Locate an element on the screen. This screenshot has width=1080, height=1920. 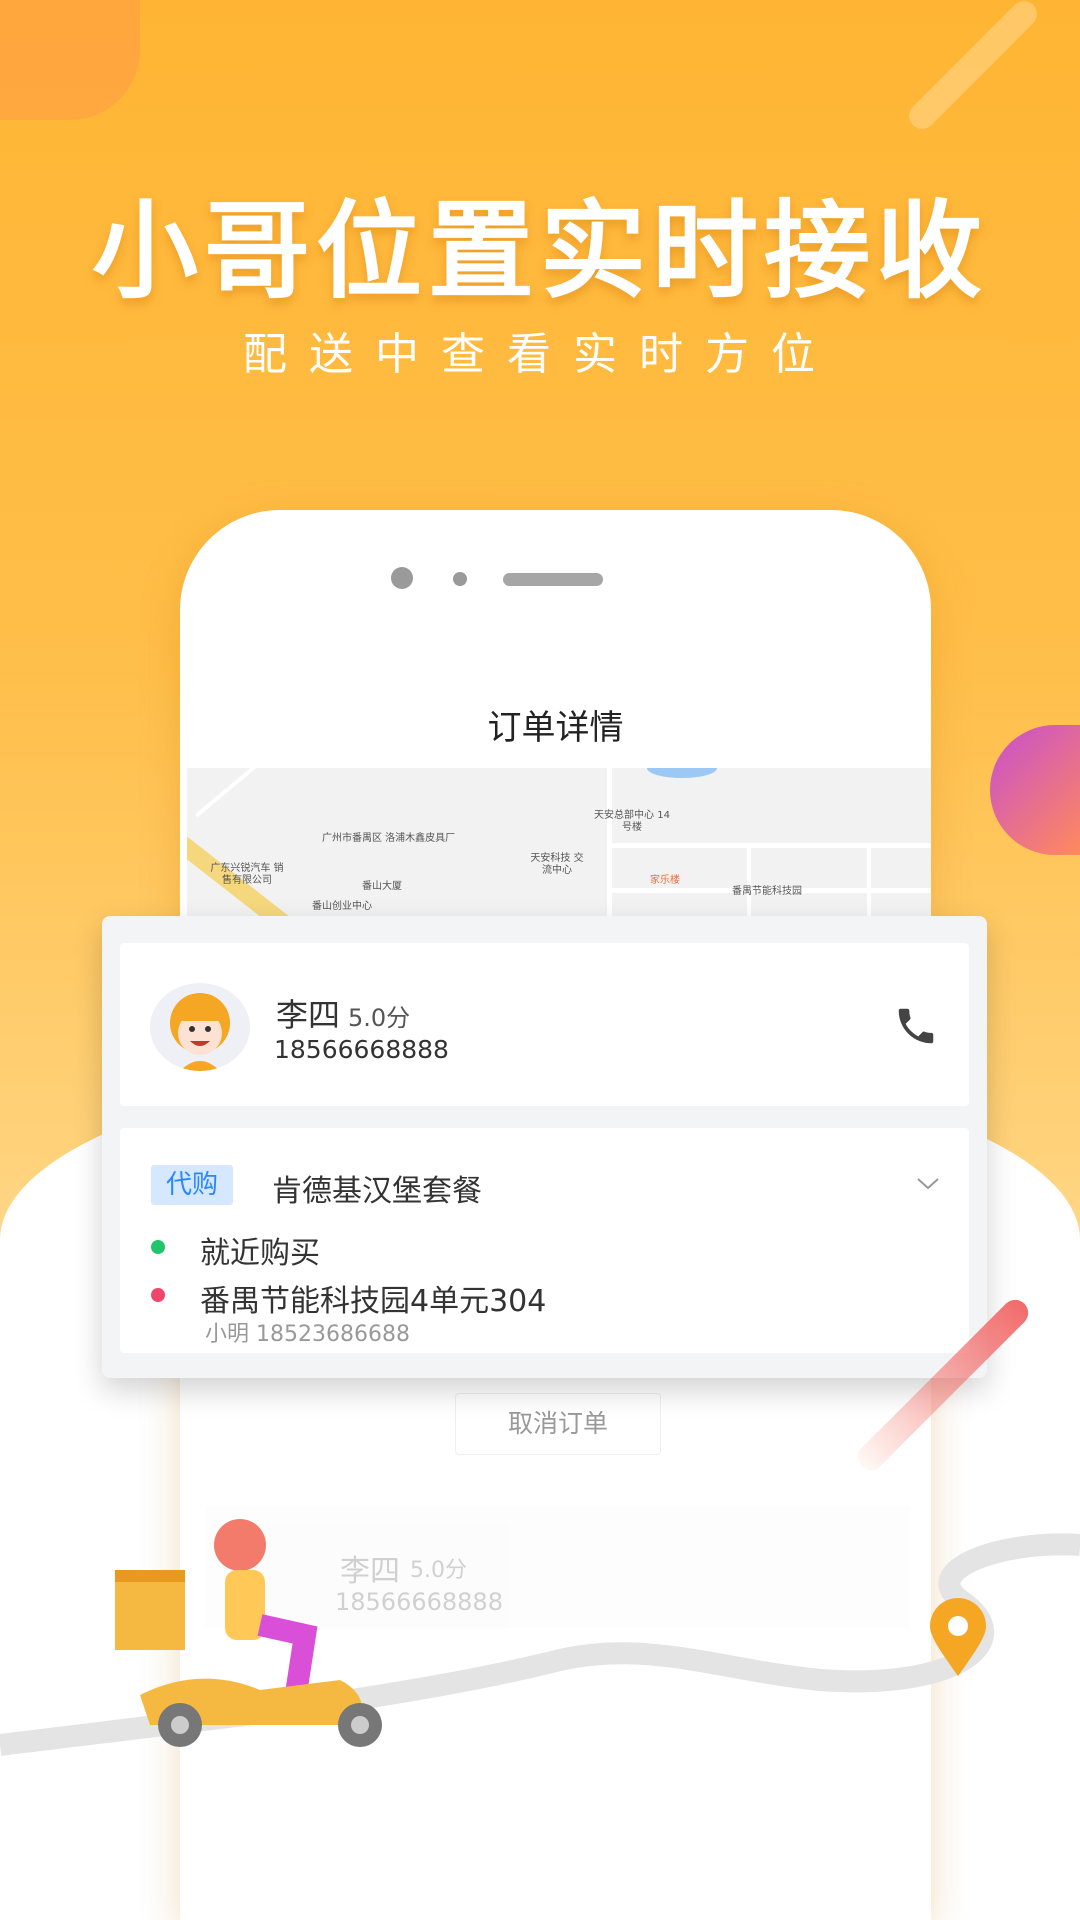
courier-avatar is located at coordinates (200, 1027).